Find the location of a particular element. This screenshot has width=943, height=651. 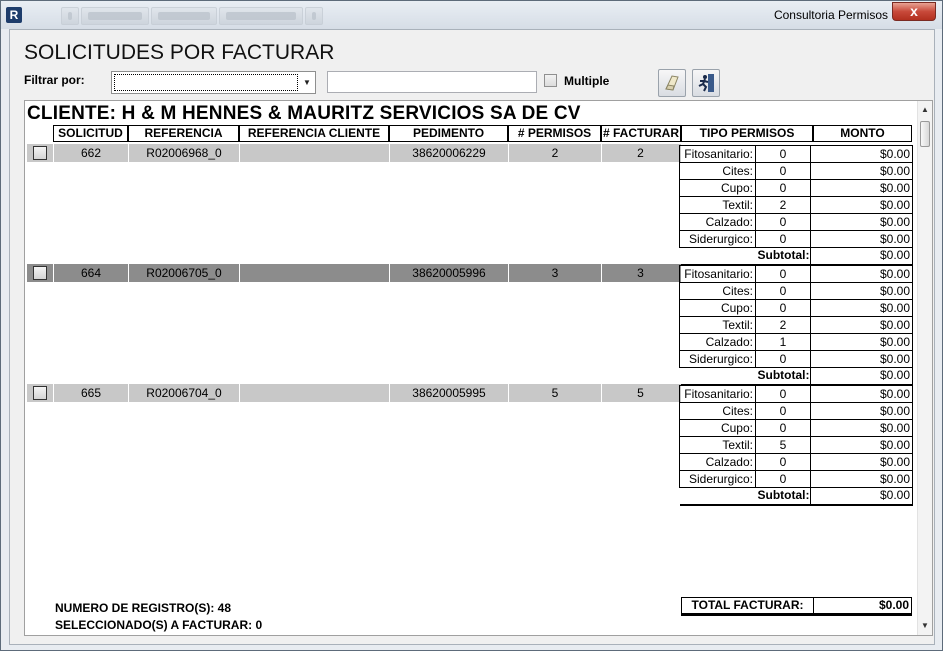

cell-facturar: 2 is located at coordinates (640, 153).